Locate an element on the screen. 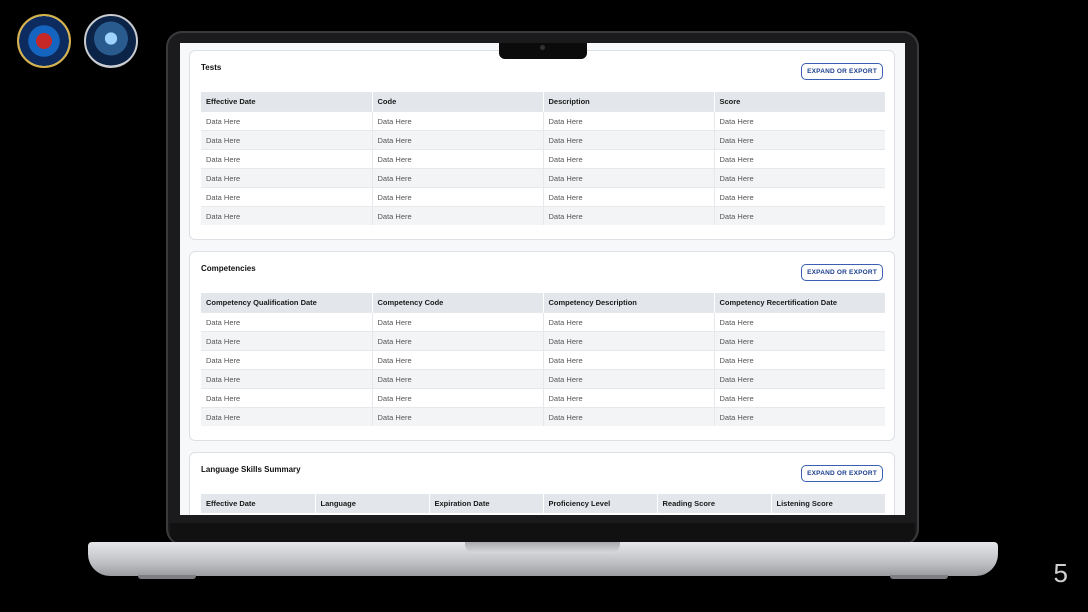 Image resolution: width=1088 pixels, height=612 pixels. competencies-title: Competencies is located at coordinates (228, 268).